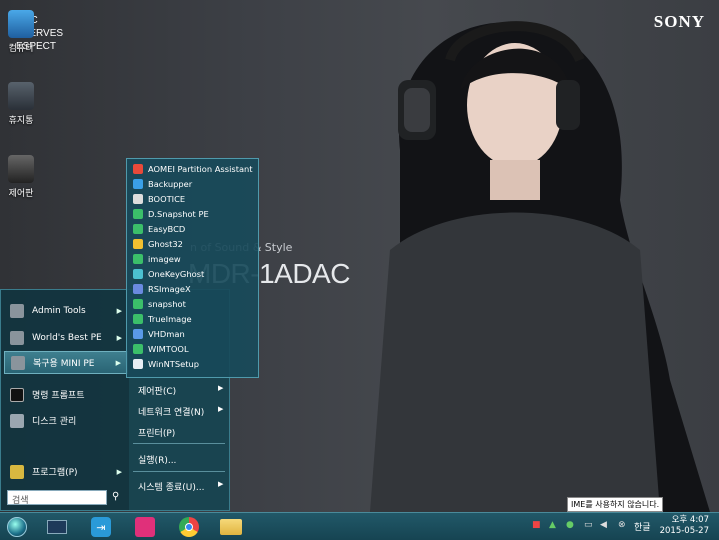  What do you see at coordinates (684, 531) in the screenshot?
I see `clock-date: 2015-05-27` at bounding box center [684, 531].